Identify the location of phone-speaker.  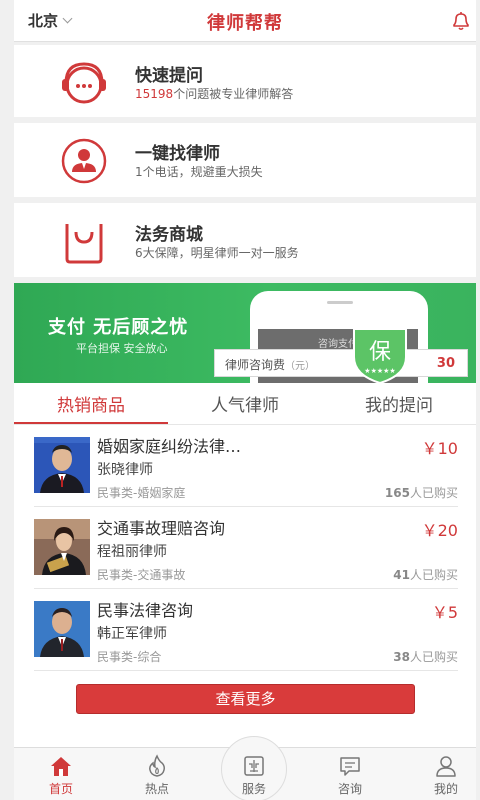
(340, 302).